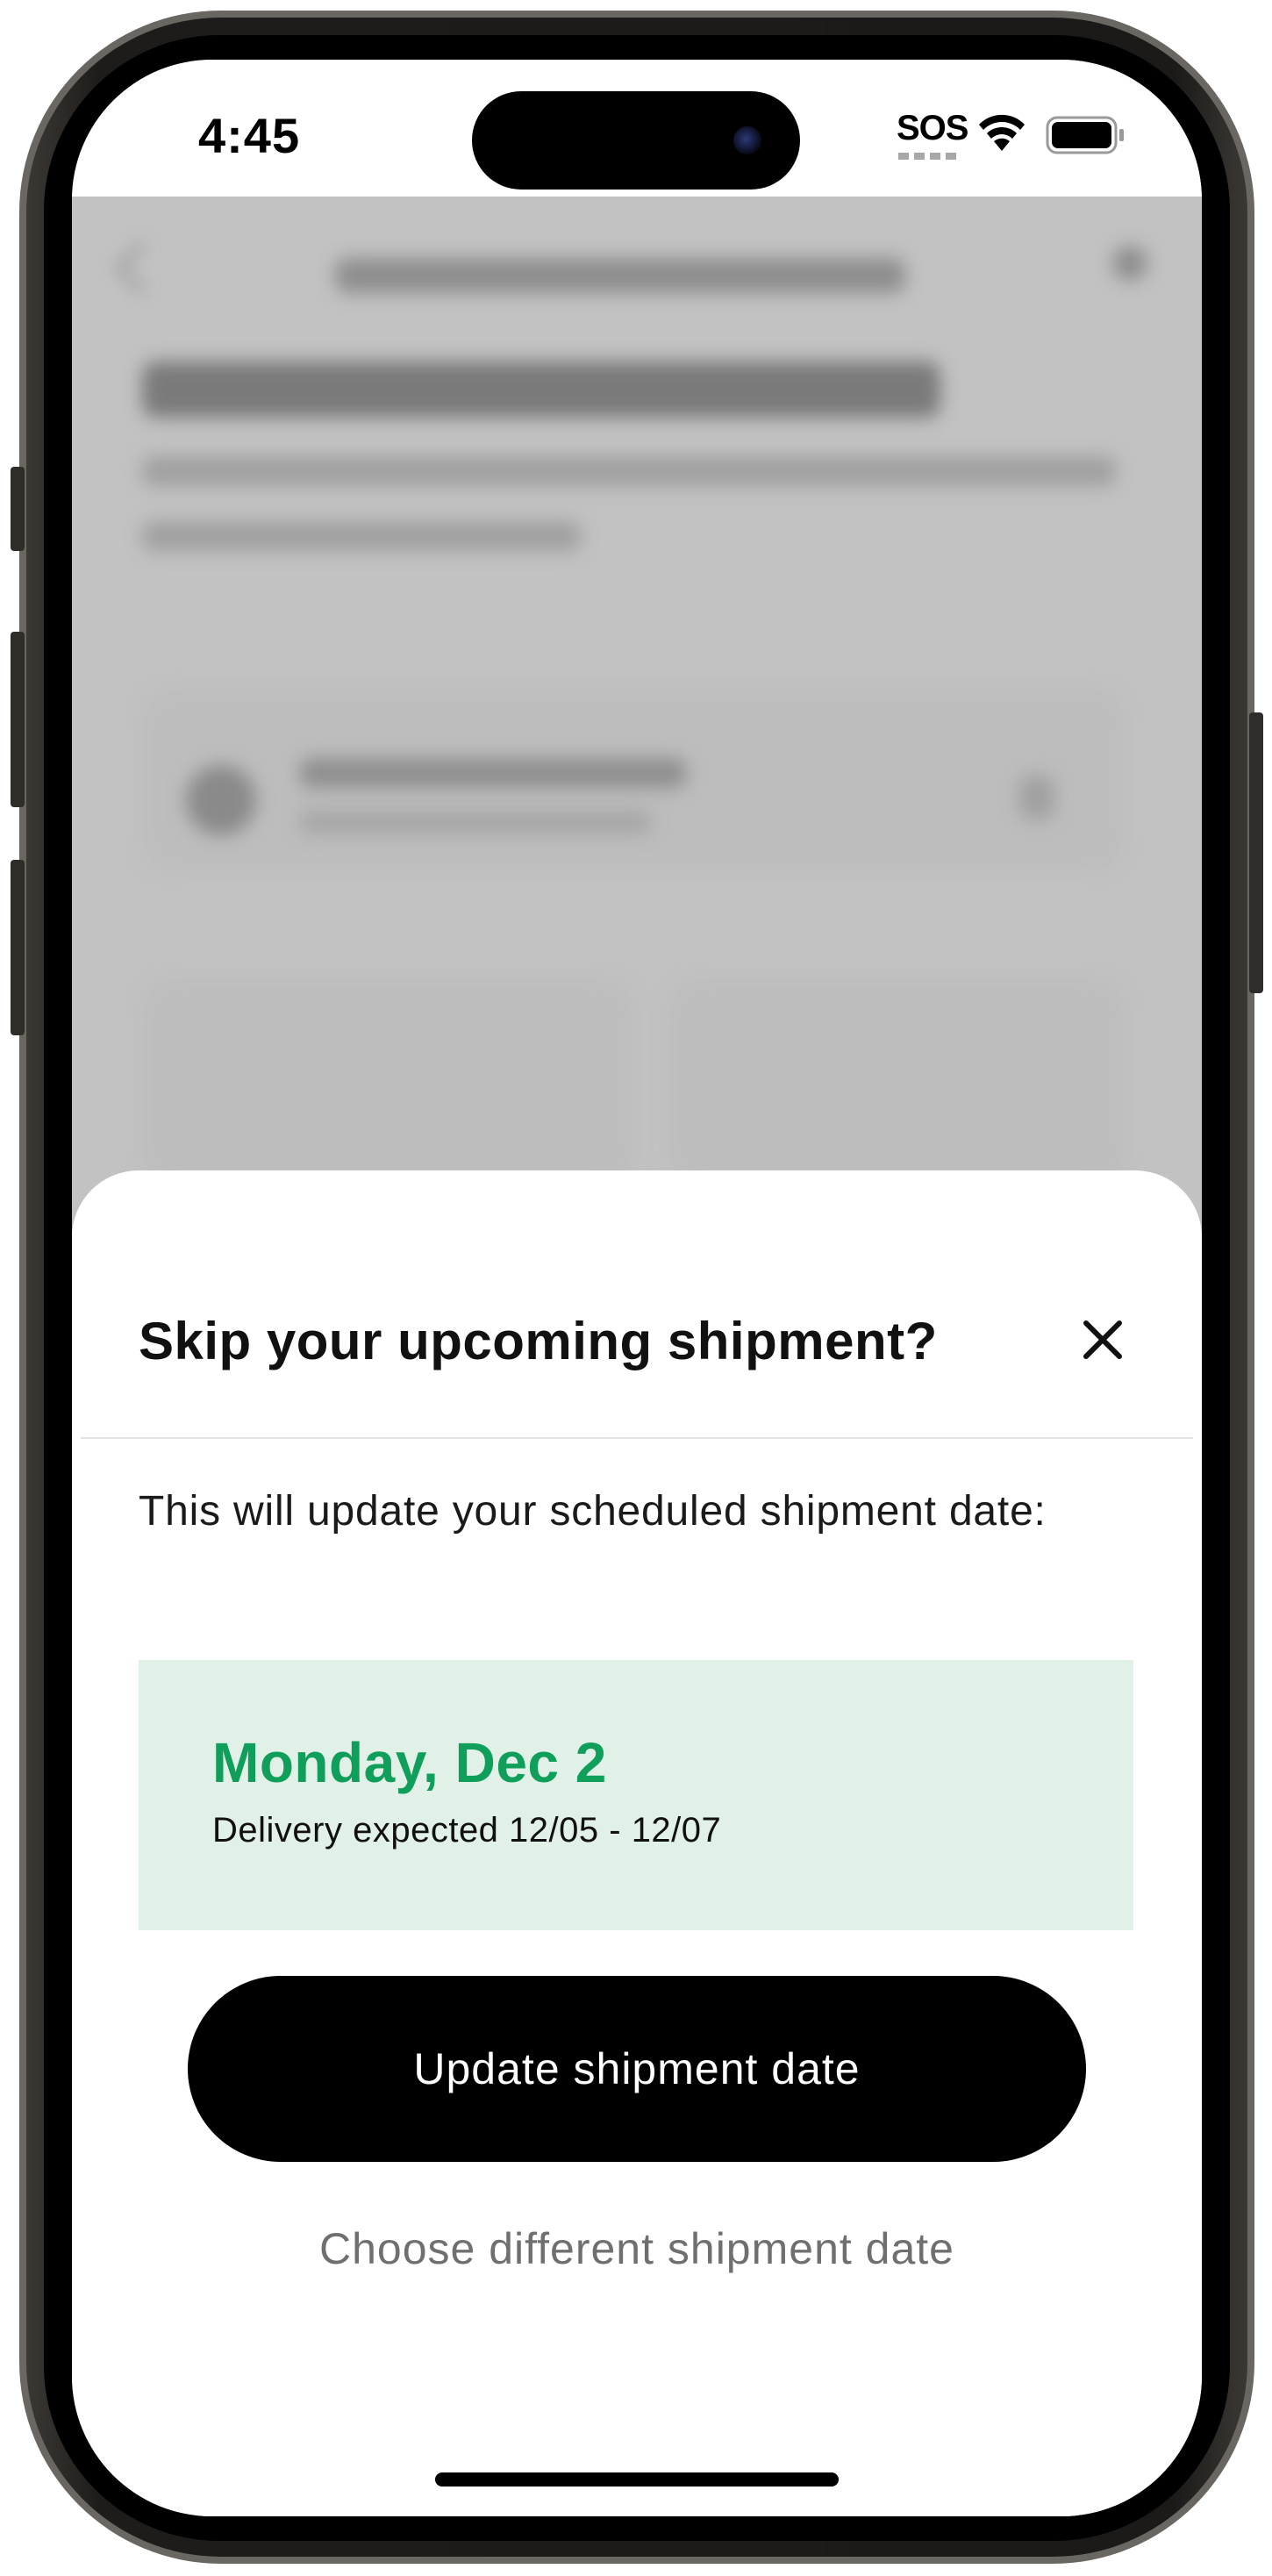 The height and width of the screenshot is (2576, 1272). I want to click on wifi-icon, so click(1002, 132).